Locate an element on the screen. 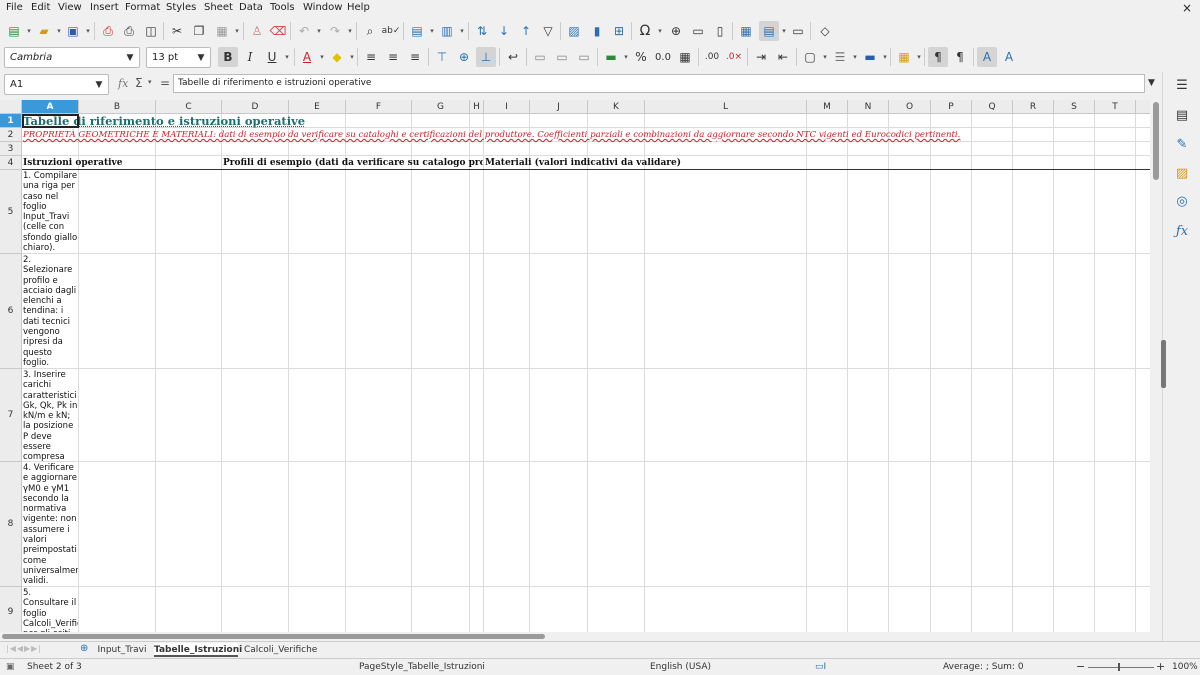 The height and width of the screenshot is (675, 1200). font-color-icon: A is located at coordinates (307, 57).